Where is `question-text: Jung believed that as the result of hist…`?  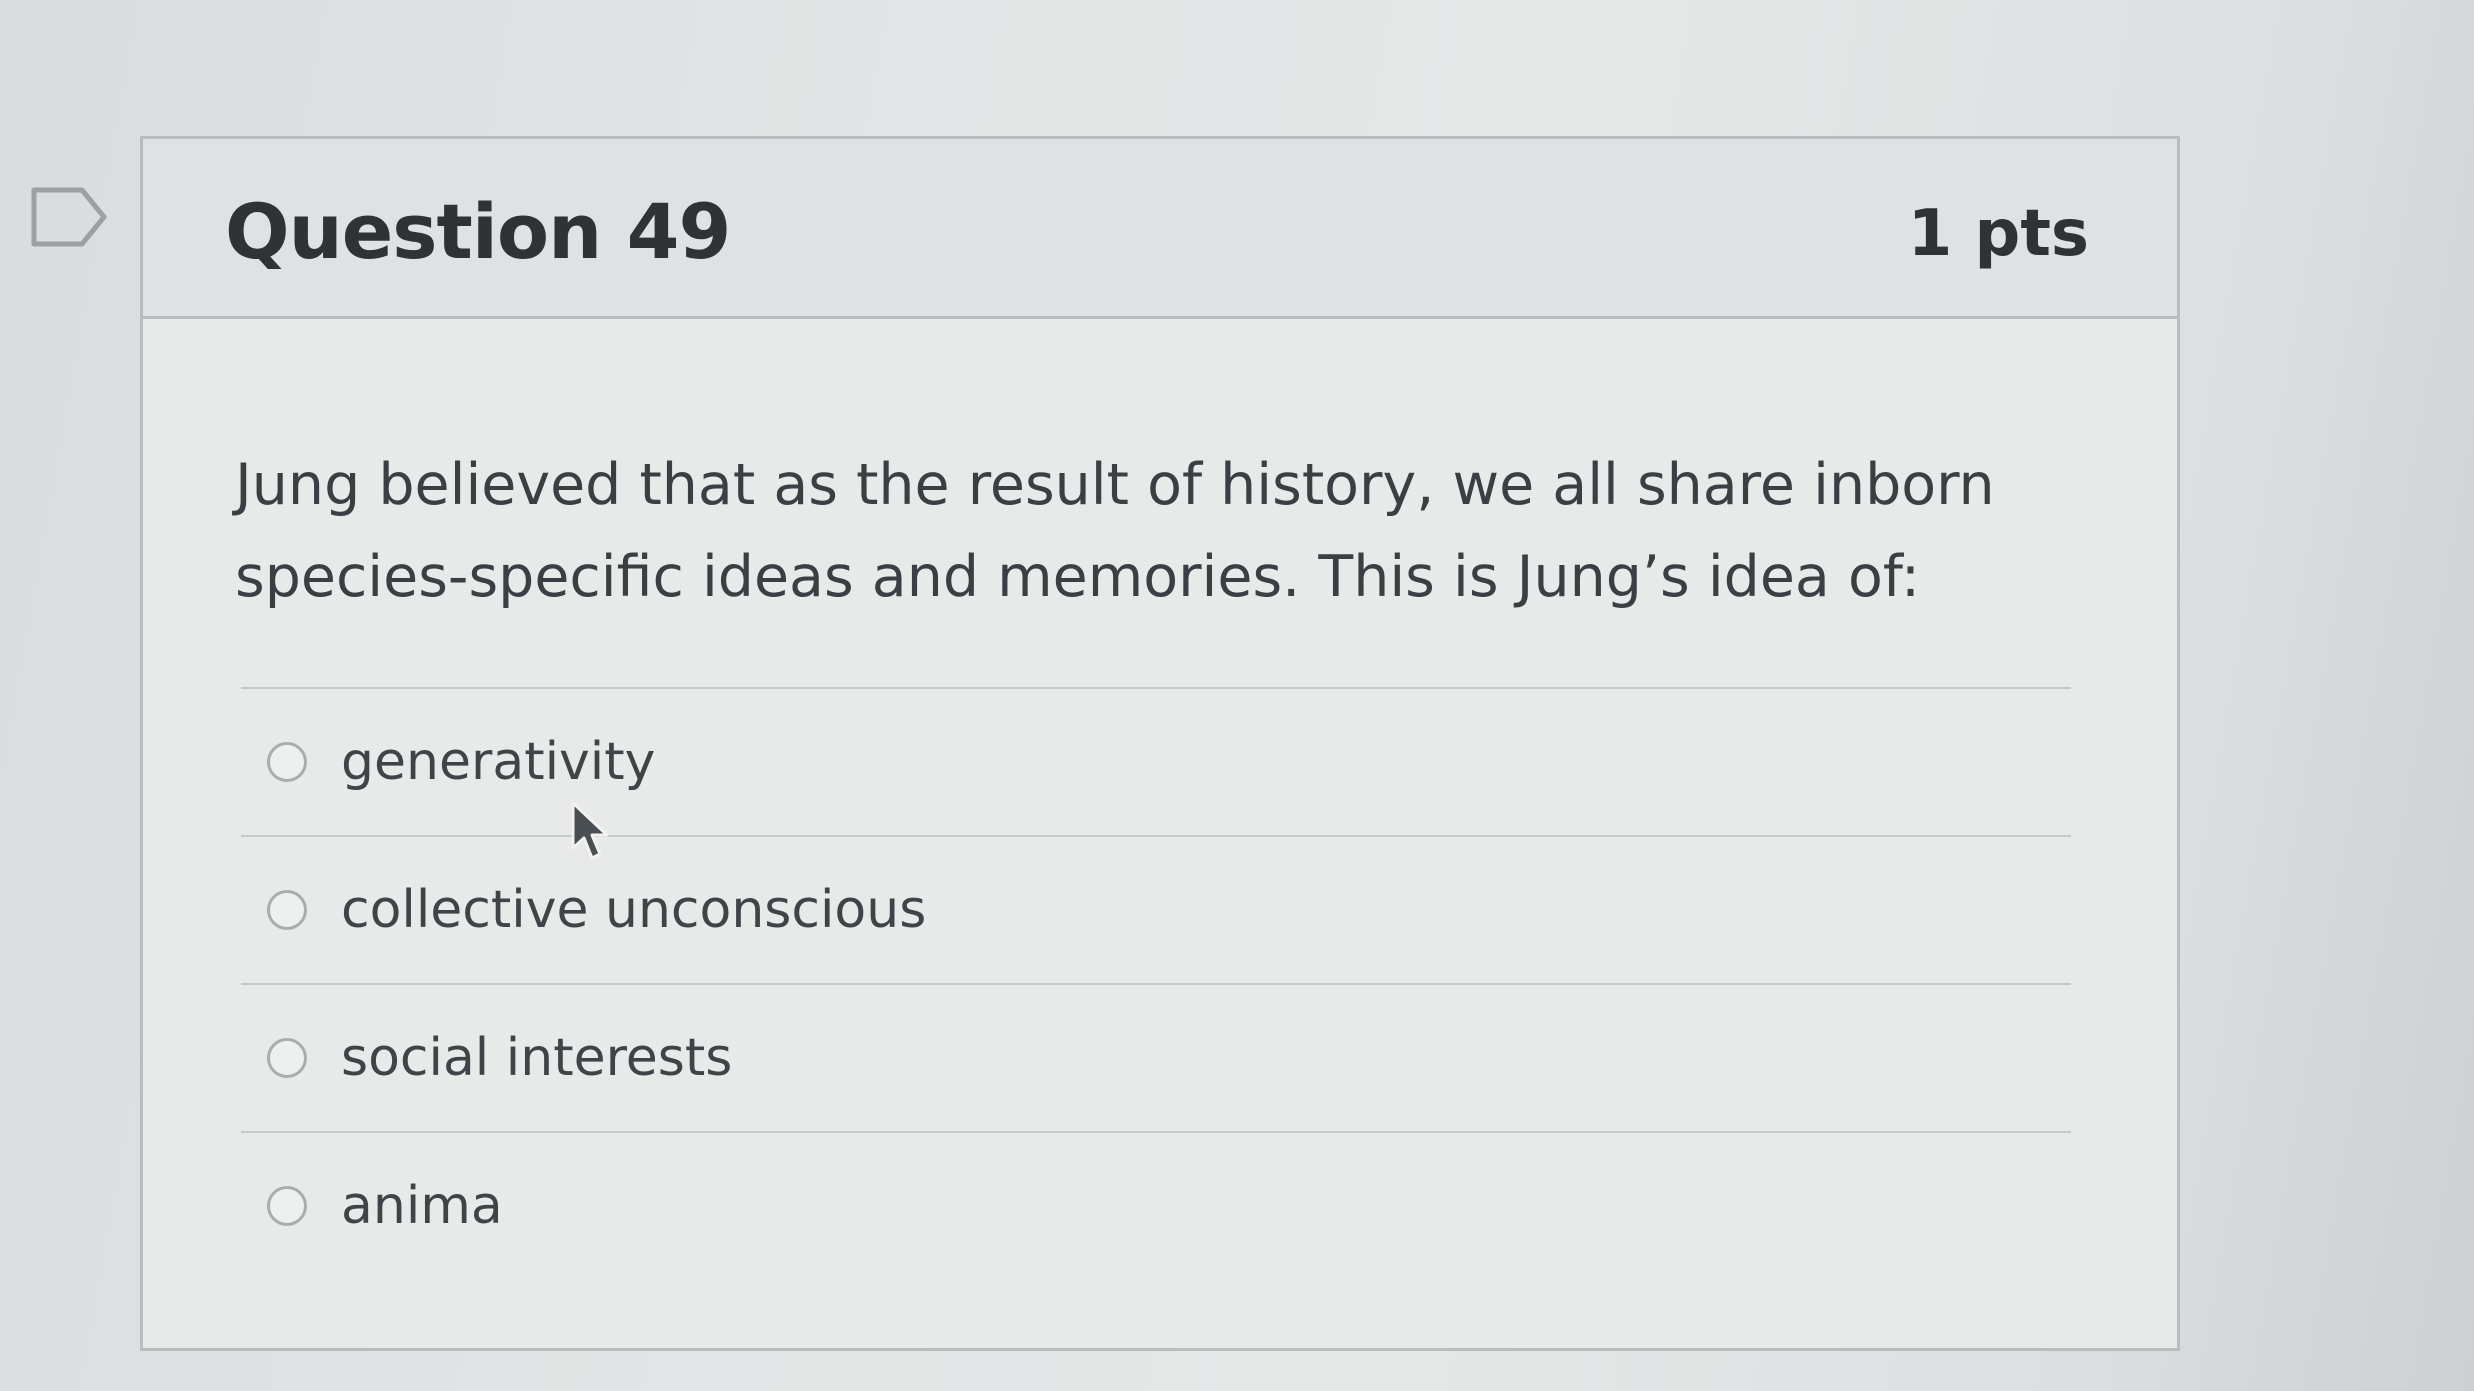
question-text: Jung believed that as the result of hist… is located at coordinates (1115, 531).